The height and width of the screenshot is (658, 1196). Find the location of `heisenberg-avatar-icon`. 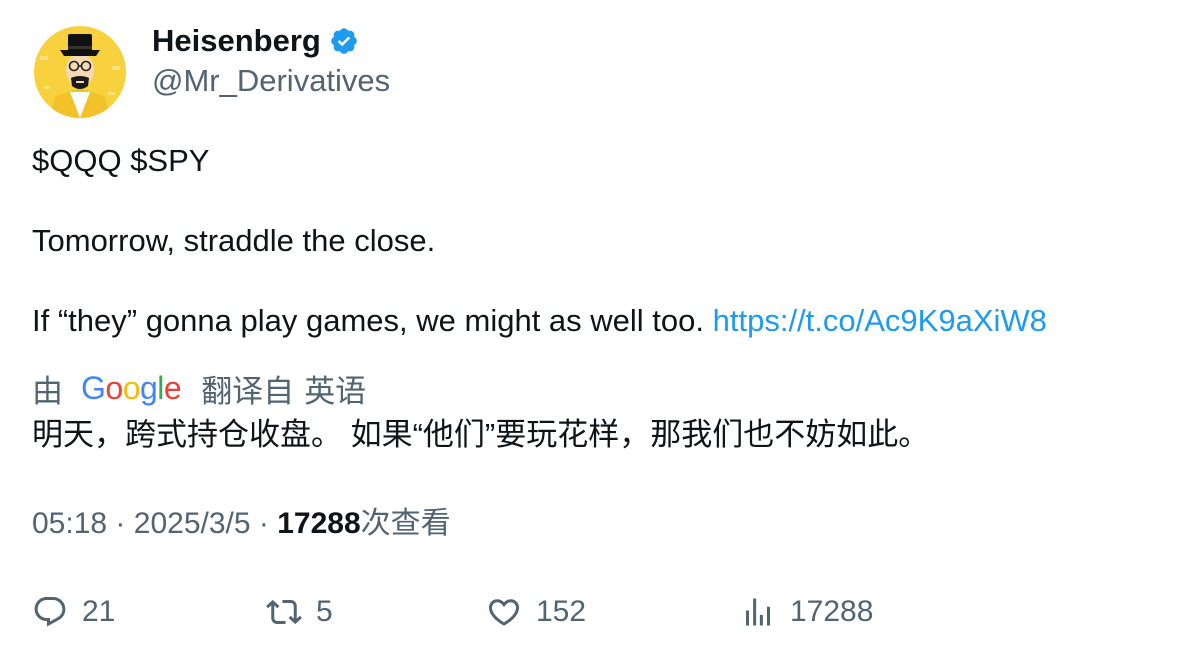

heisenberg-avatar-icon is located at coordinates (80, 72).